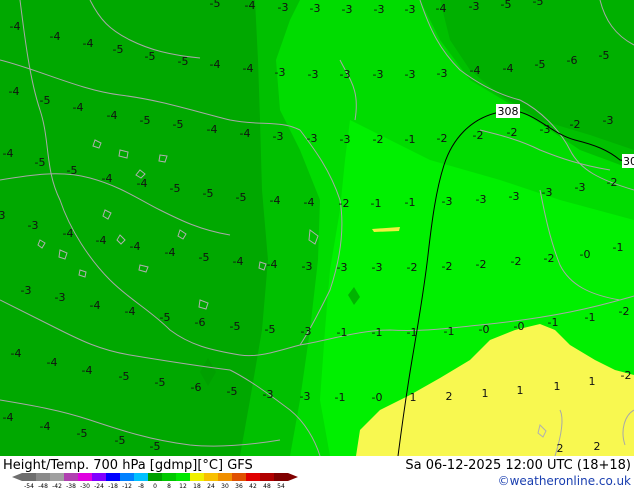 This screenshot has width=634, height=490. I want to click on colorbar-tick-label: -54, so click(29, 486).